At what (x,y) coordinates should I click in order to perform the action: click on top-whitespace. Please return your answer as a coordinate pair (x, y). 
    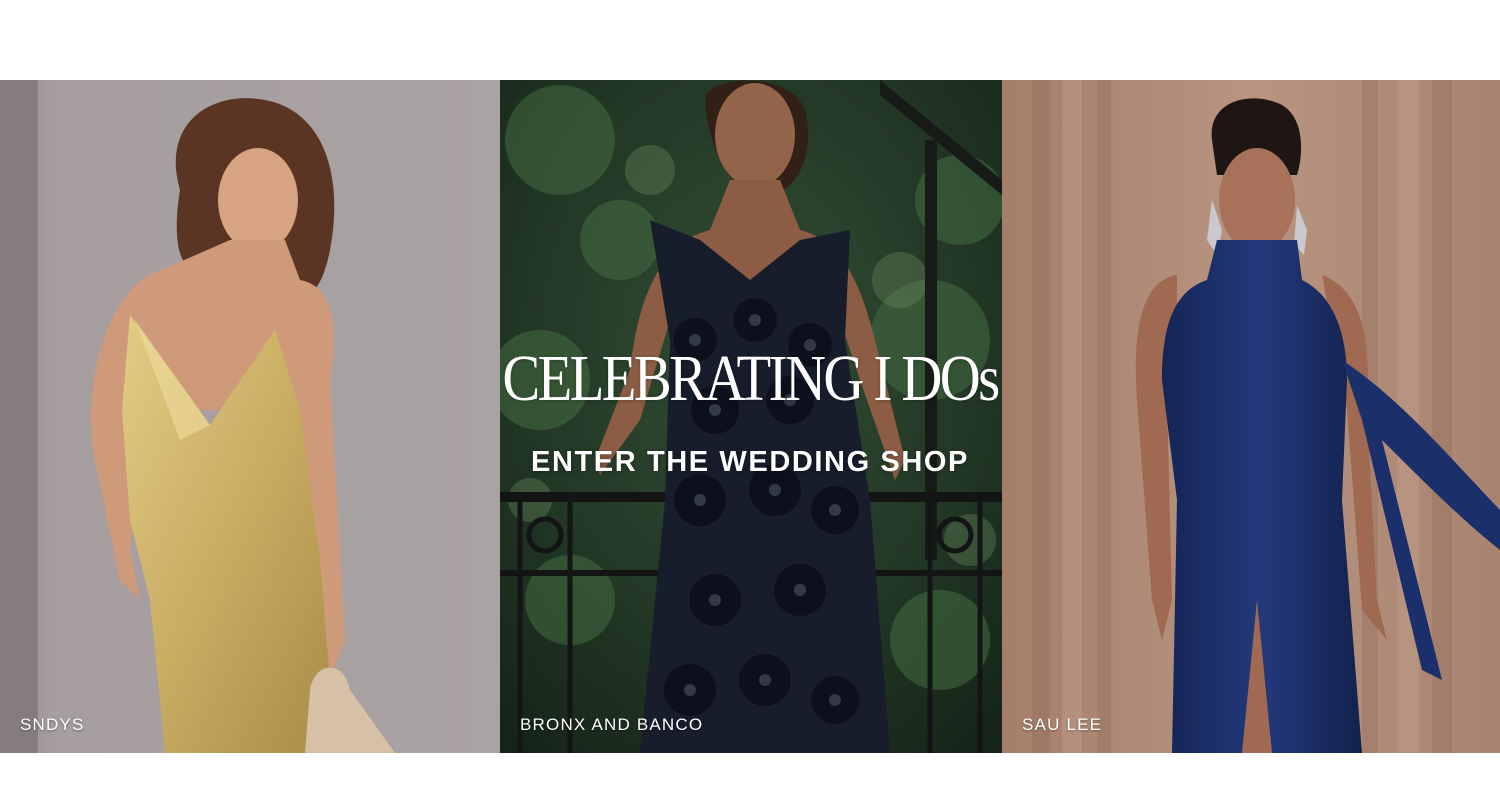
    Looking at the image, I should click on (750, 40).